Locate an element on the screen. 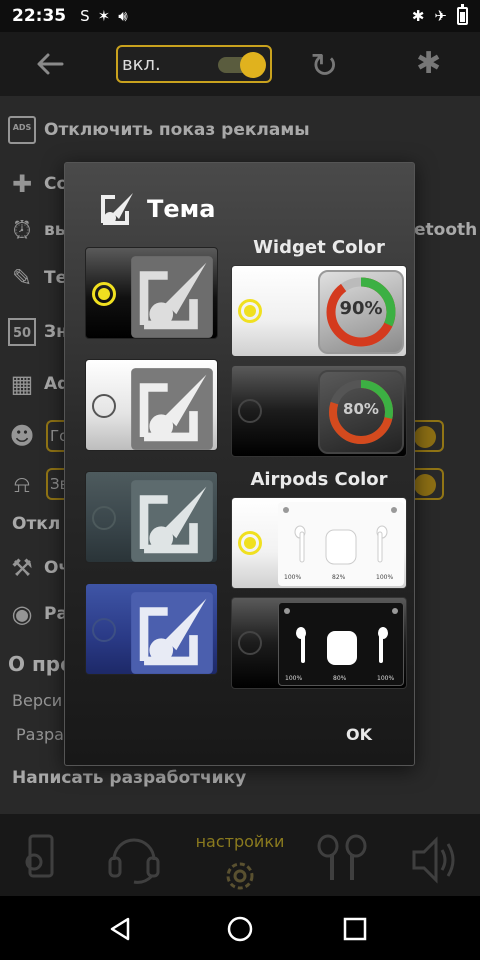  bluetooth-header-icon: ✱ is located at coordinates (428, 63).